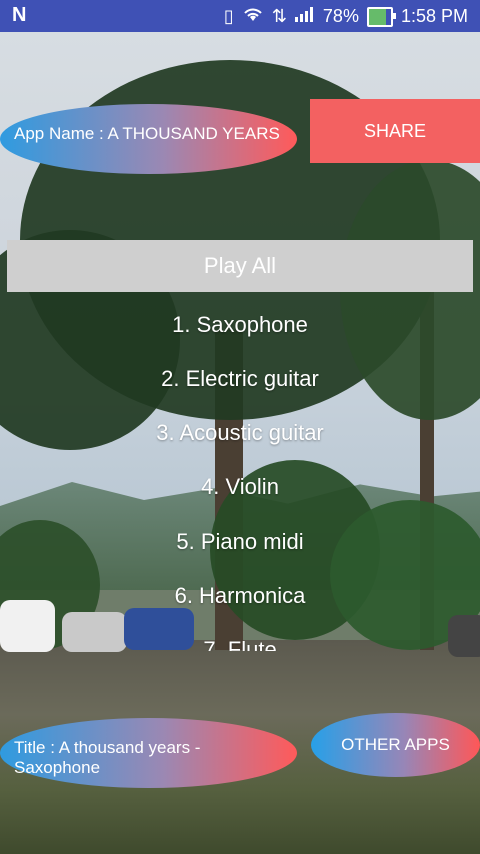 Image resolution: width=480 pixels, height=854 pixels. What do you see at coordinates (240, 596) in the screenshot?
I see `track-item: 6. Harmonica` at bounding box center [240, 596].